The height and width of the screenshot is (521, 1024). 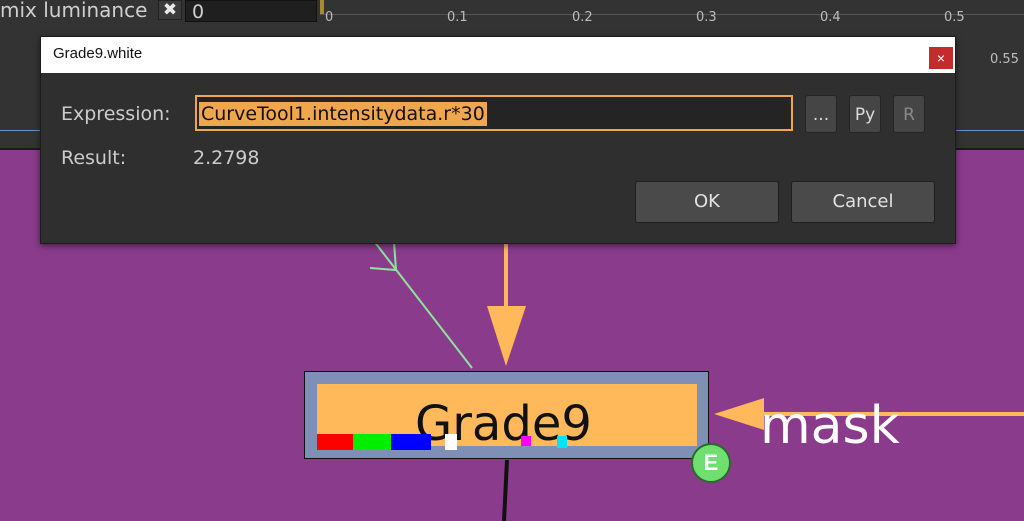 What do you see at coordinates (421, 302) in the screenshot?
I see `green-link` at bounding box center [421, 302].